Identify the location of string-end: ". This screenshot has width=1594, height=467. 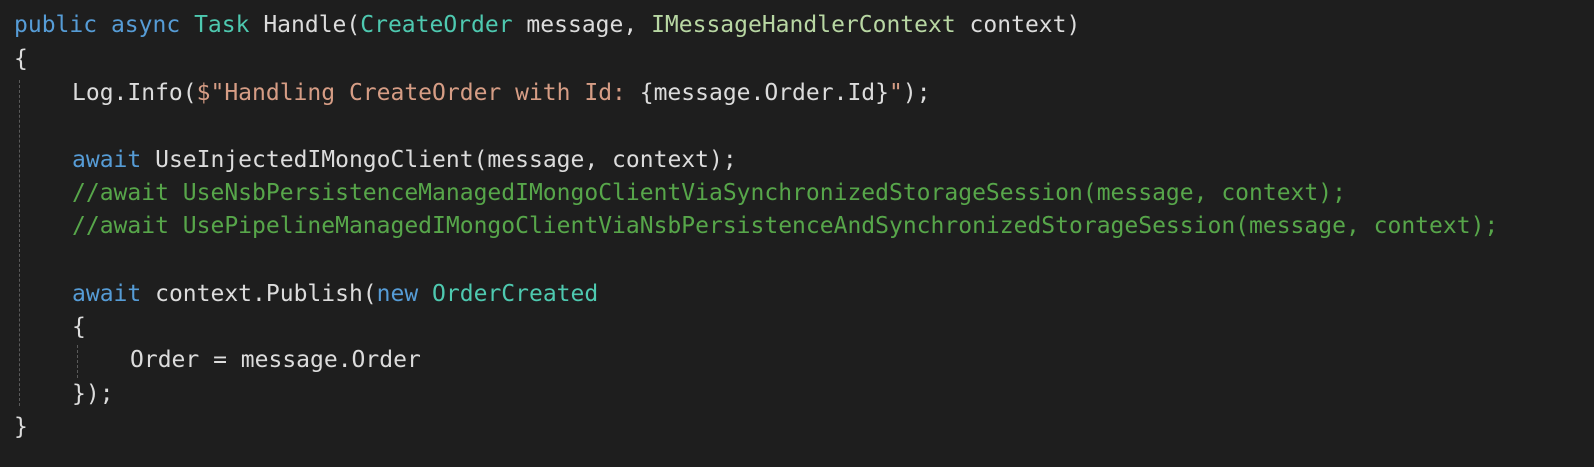
(895, 93).